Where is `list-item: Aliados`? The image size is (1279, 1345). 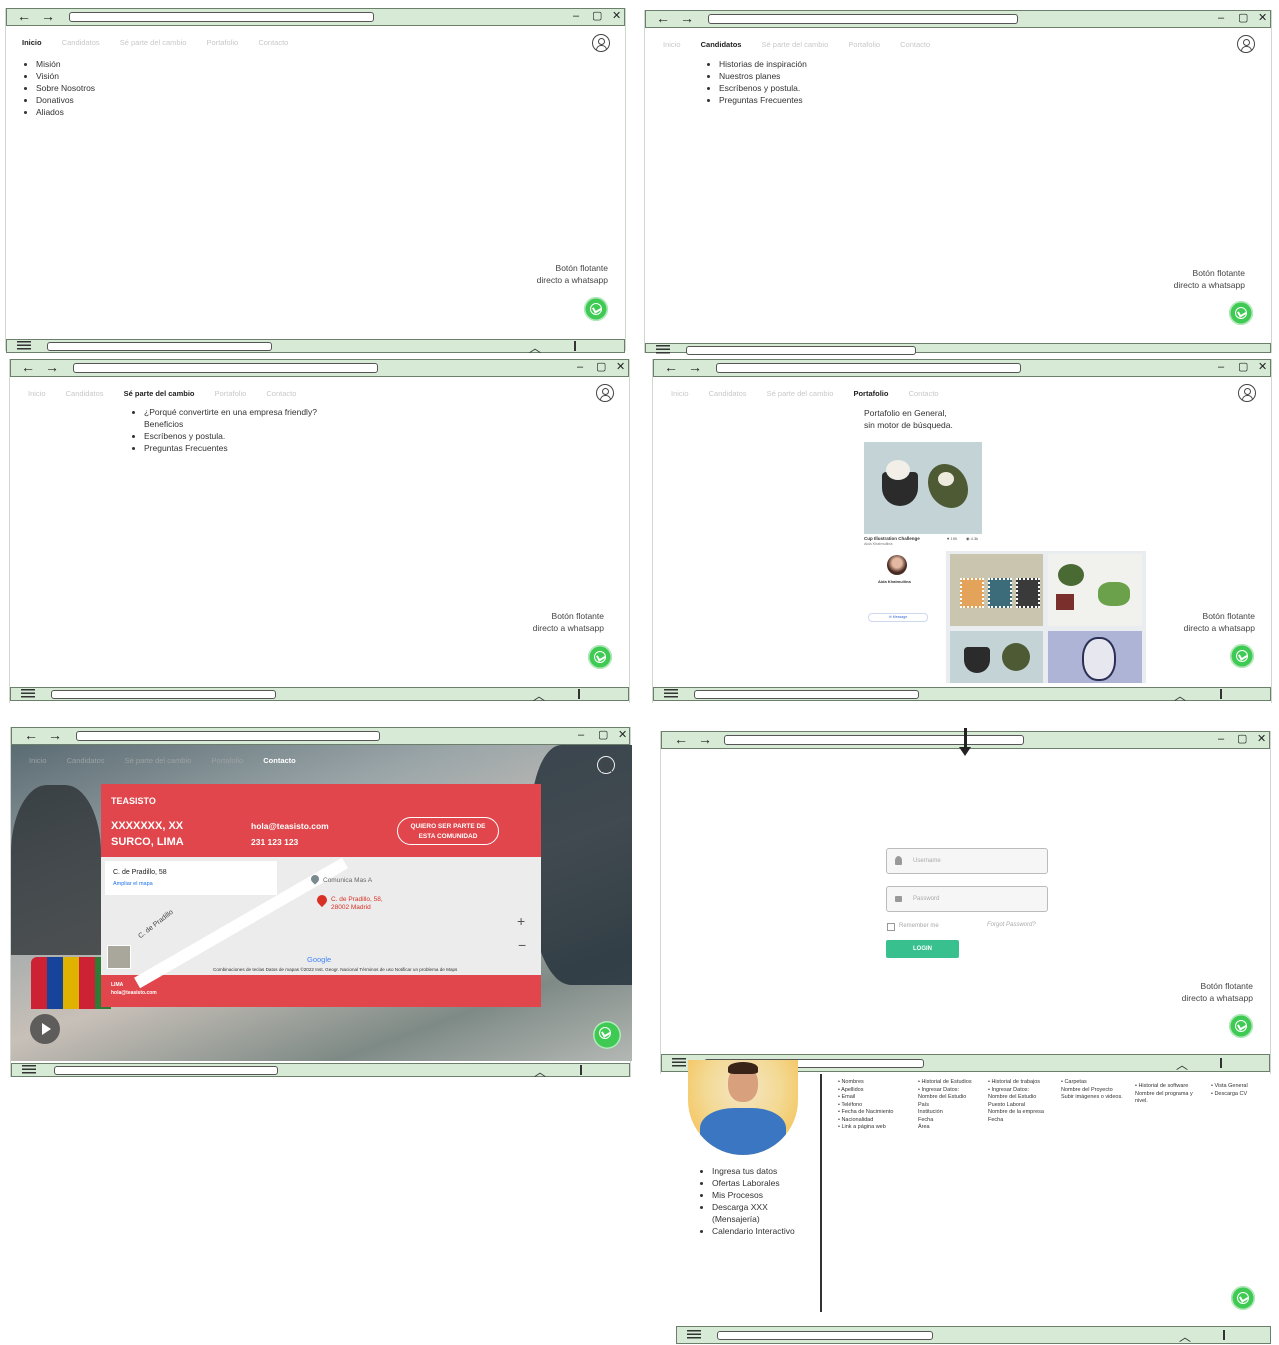 list-item: Aliados is located at coordinates (65, 112).